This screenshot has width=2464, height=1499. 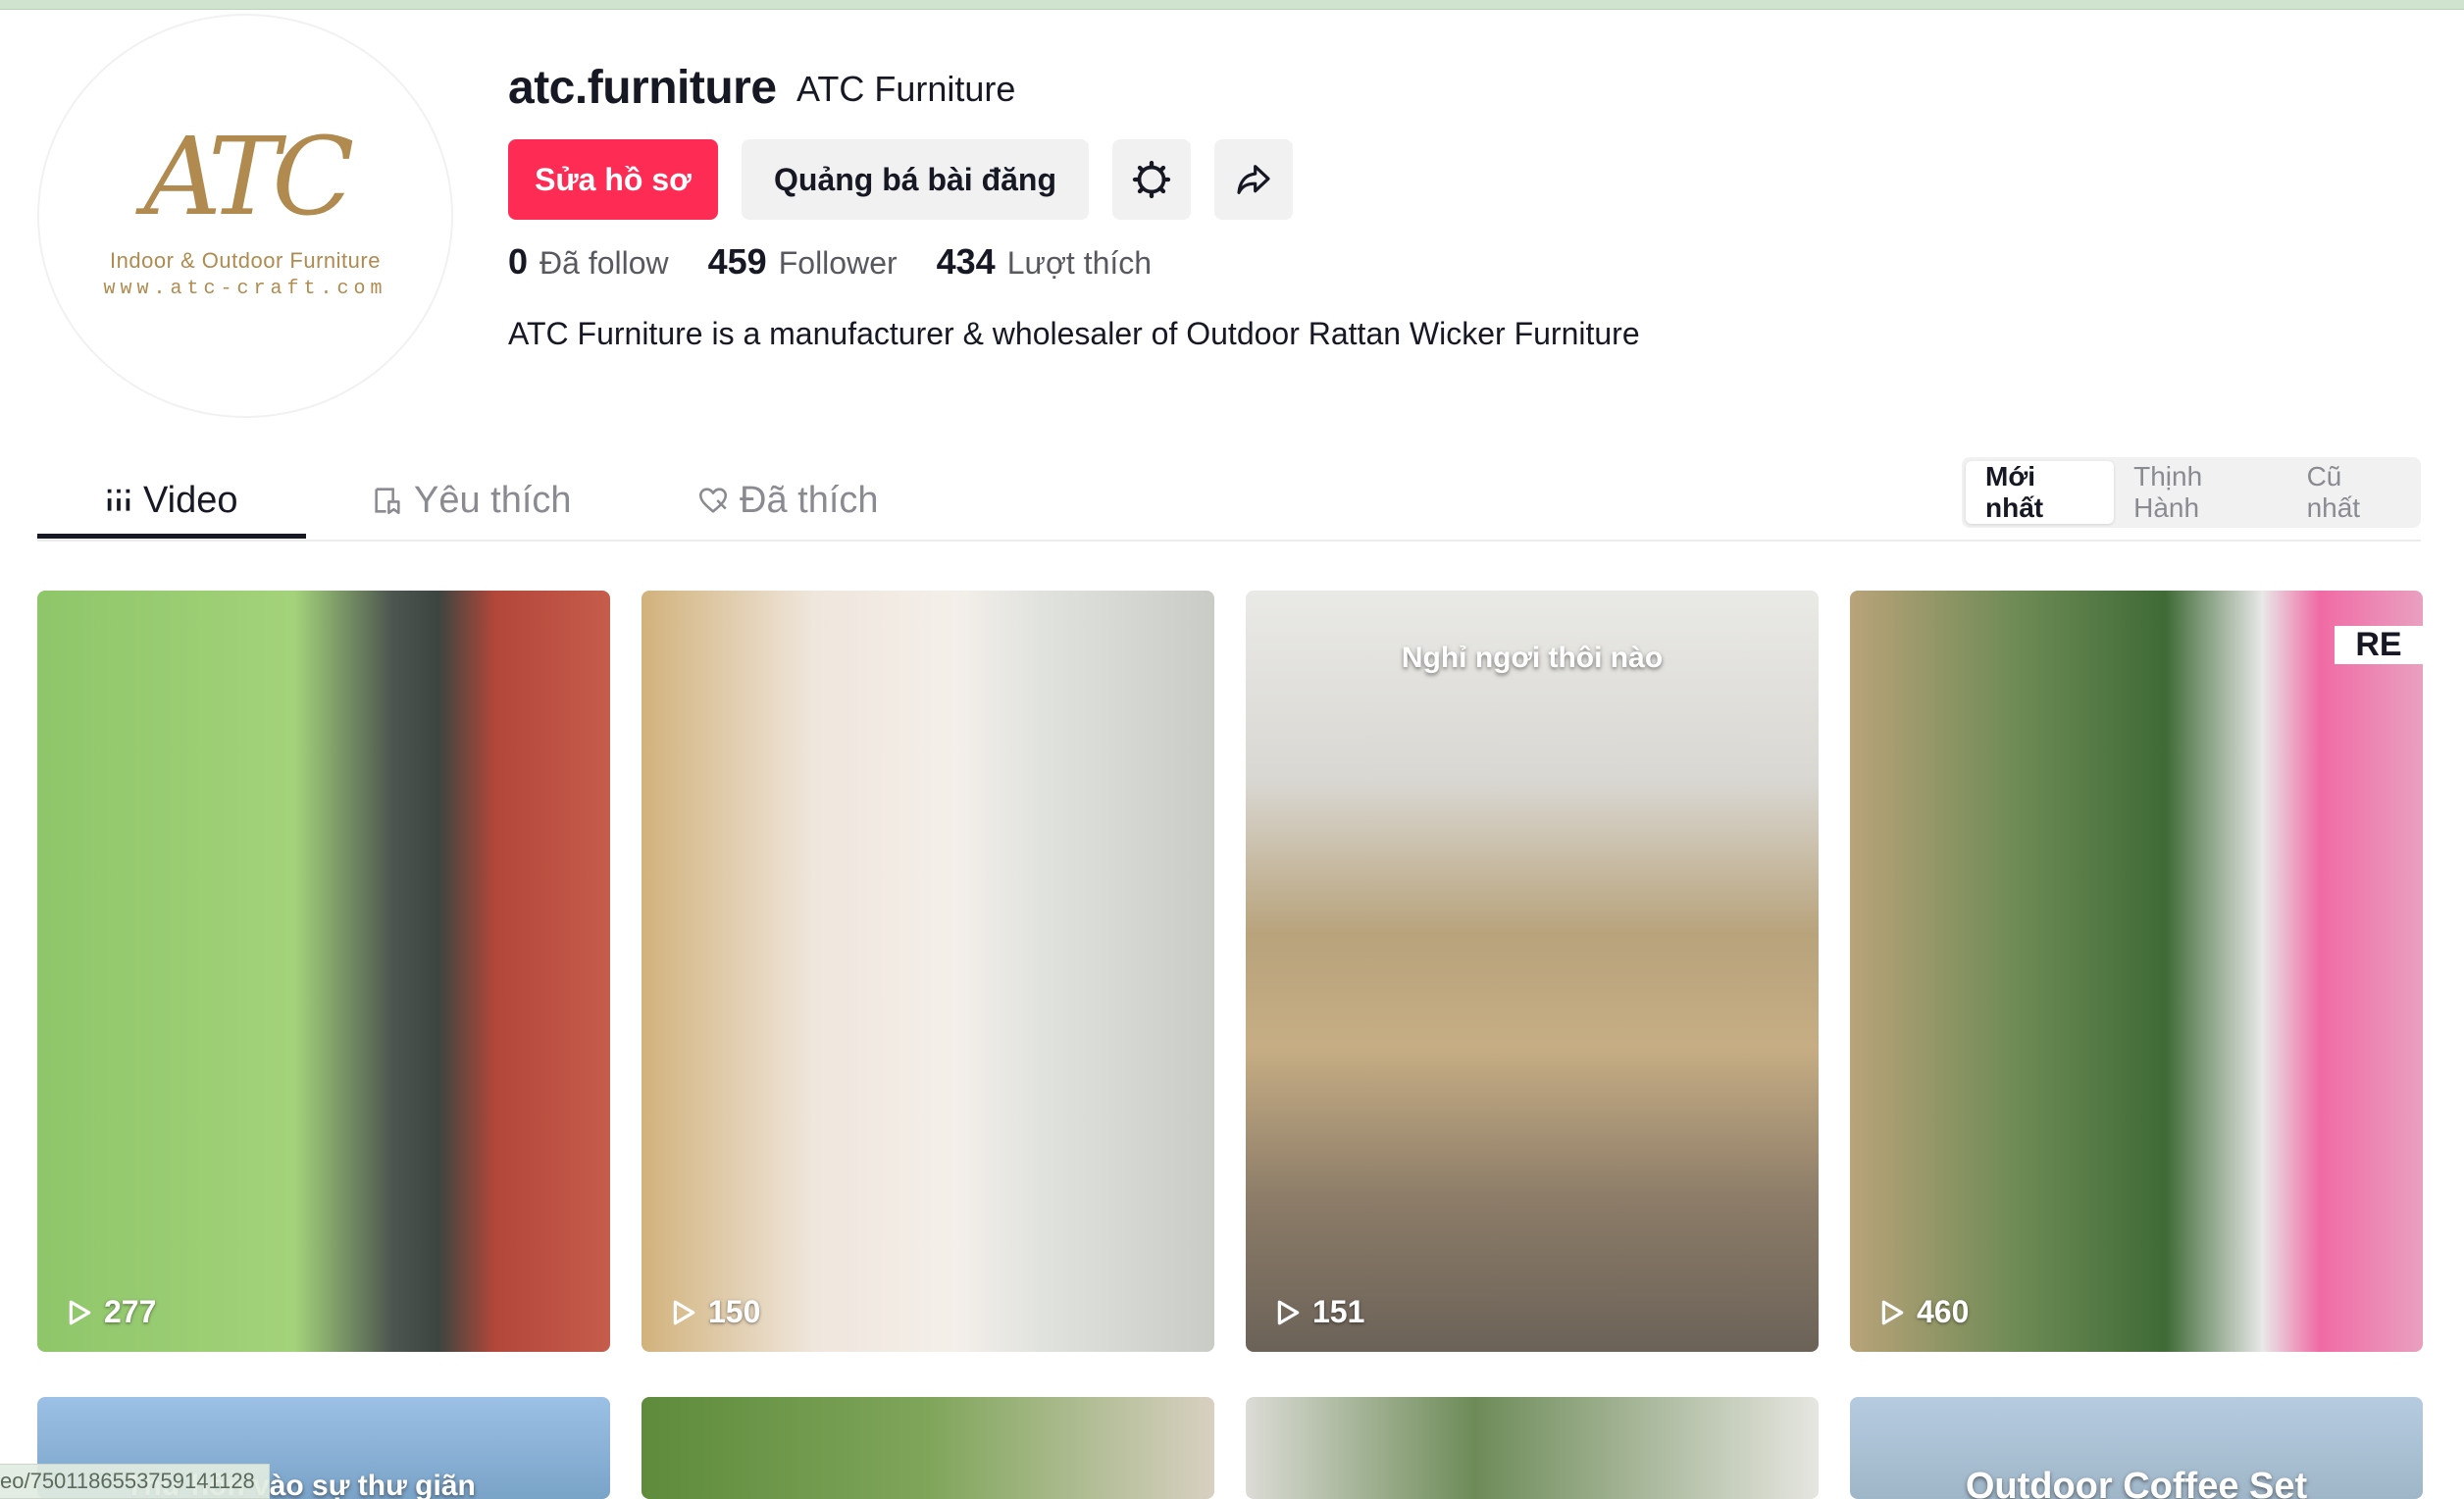 What do you see at coordinates (1079, 263) in the screenshot?
I see `likes-label: Lượt thích` at bounding box center [1079, 263].